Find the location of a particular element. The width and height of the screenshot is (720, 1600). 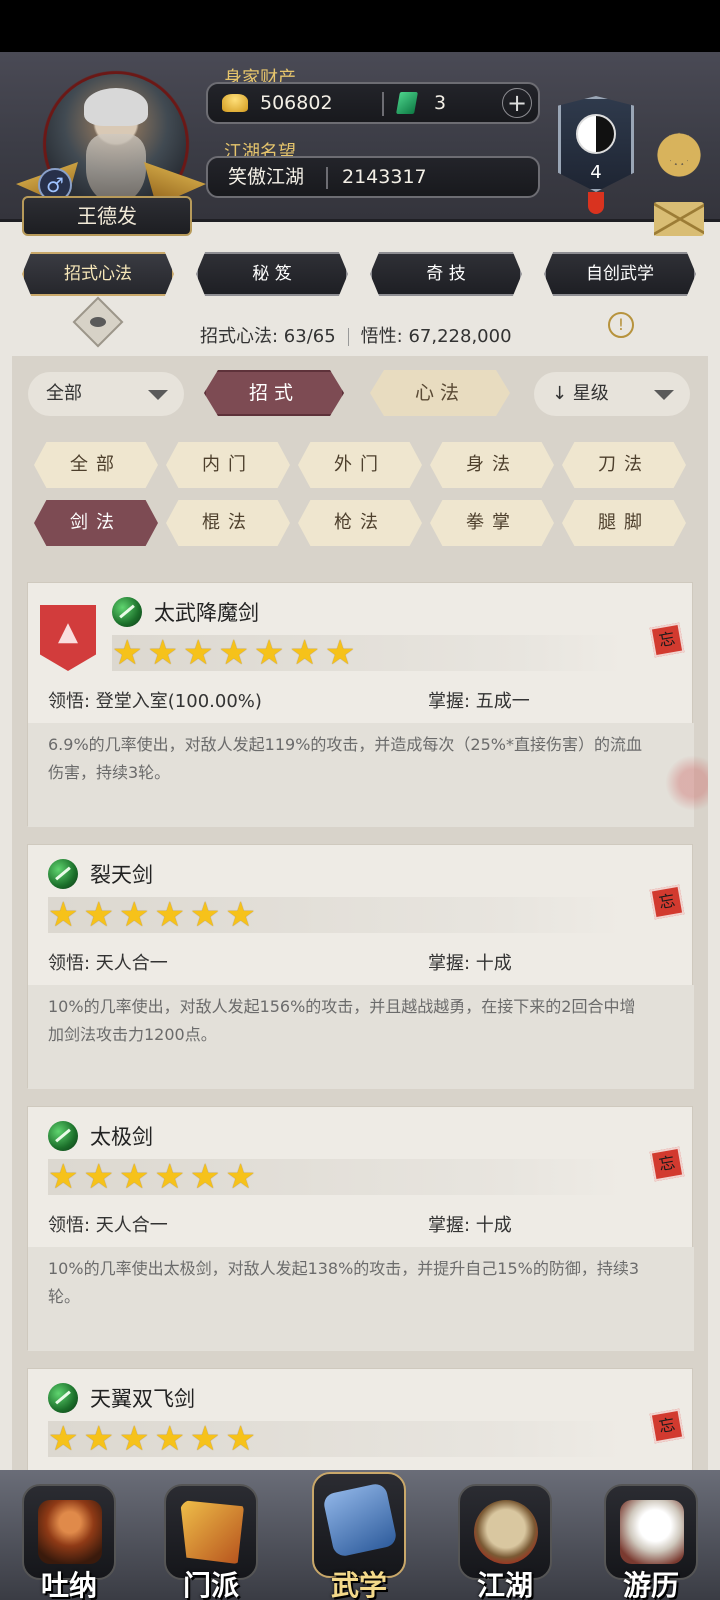

player-name: 王德发 is located at coordinates (107, 216).